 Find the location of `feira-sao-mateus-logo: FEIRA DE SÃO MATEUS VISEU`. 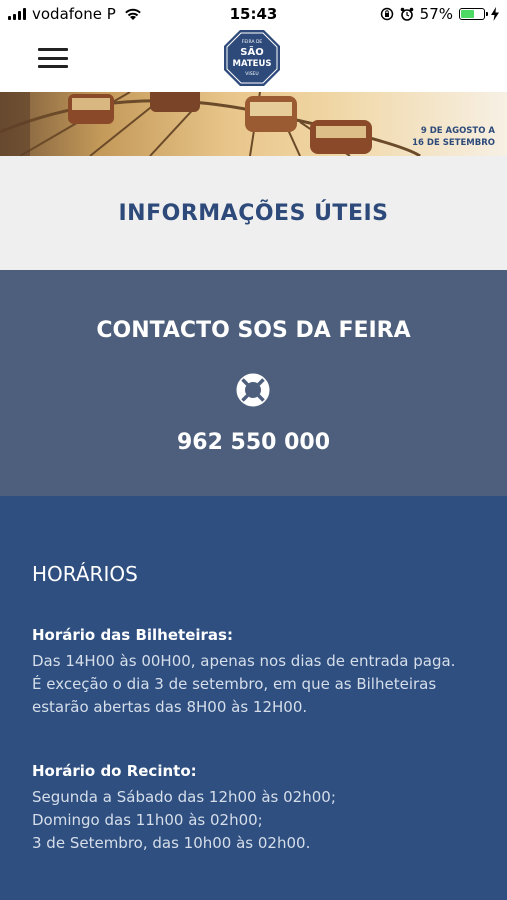

feira-sao-mateus-logo: FEIRA DE SÃO MATEUS VISEU is located at coordinates (252, 58).